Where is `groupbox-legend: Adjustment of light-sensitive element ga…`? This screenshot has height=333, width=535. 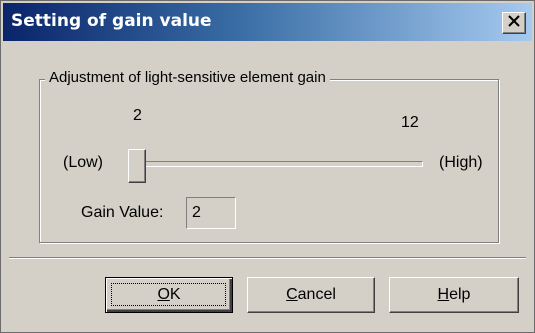 groupbox-legend: Adjustment of light-sensitive element ga… is located at coordinates (187, 77).